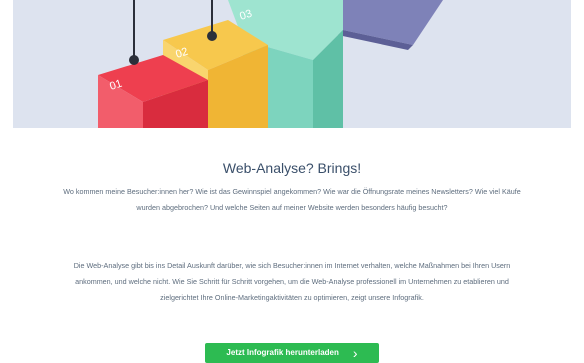 The image size is (584, 363). I want to click on section-title: Web-Analyse? Brings!, so click(292, 168).